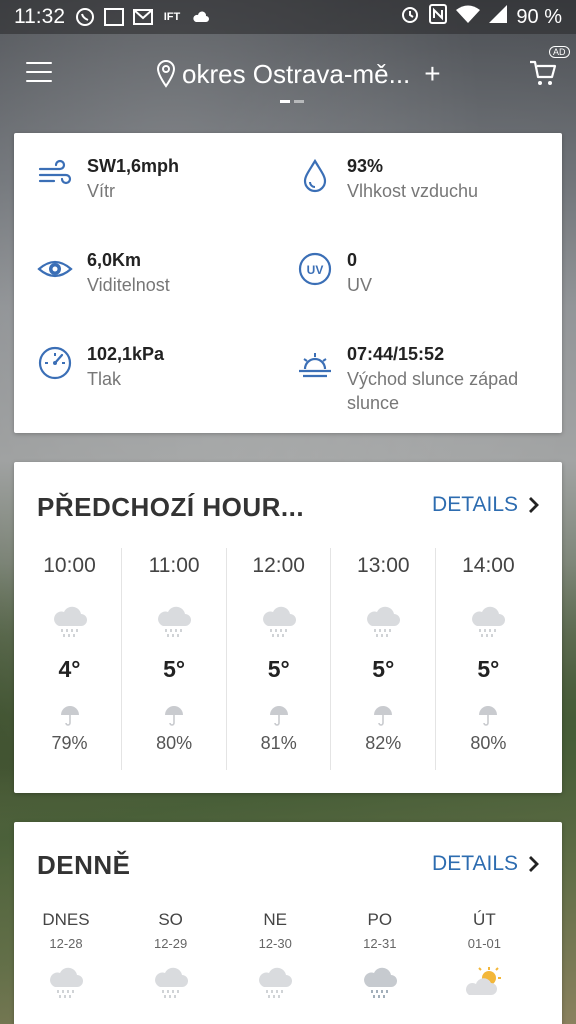 The image size is (576, 1024). I want to click on visibility-value: 6,0Km, so click(114, 260).